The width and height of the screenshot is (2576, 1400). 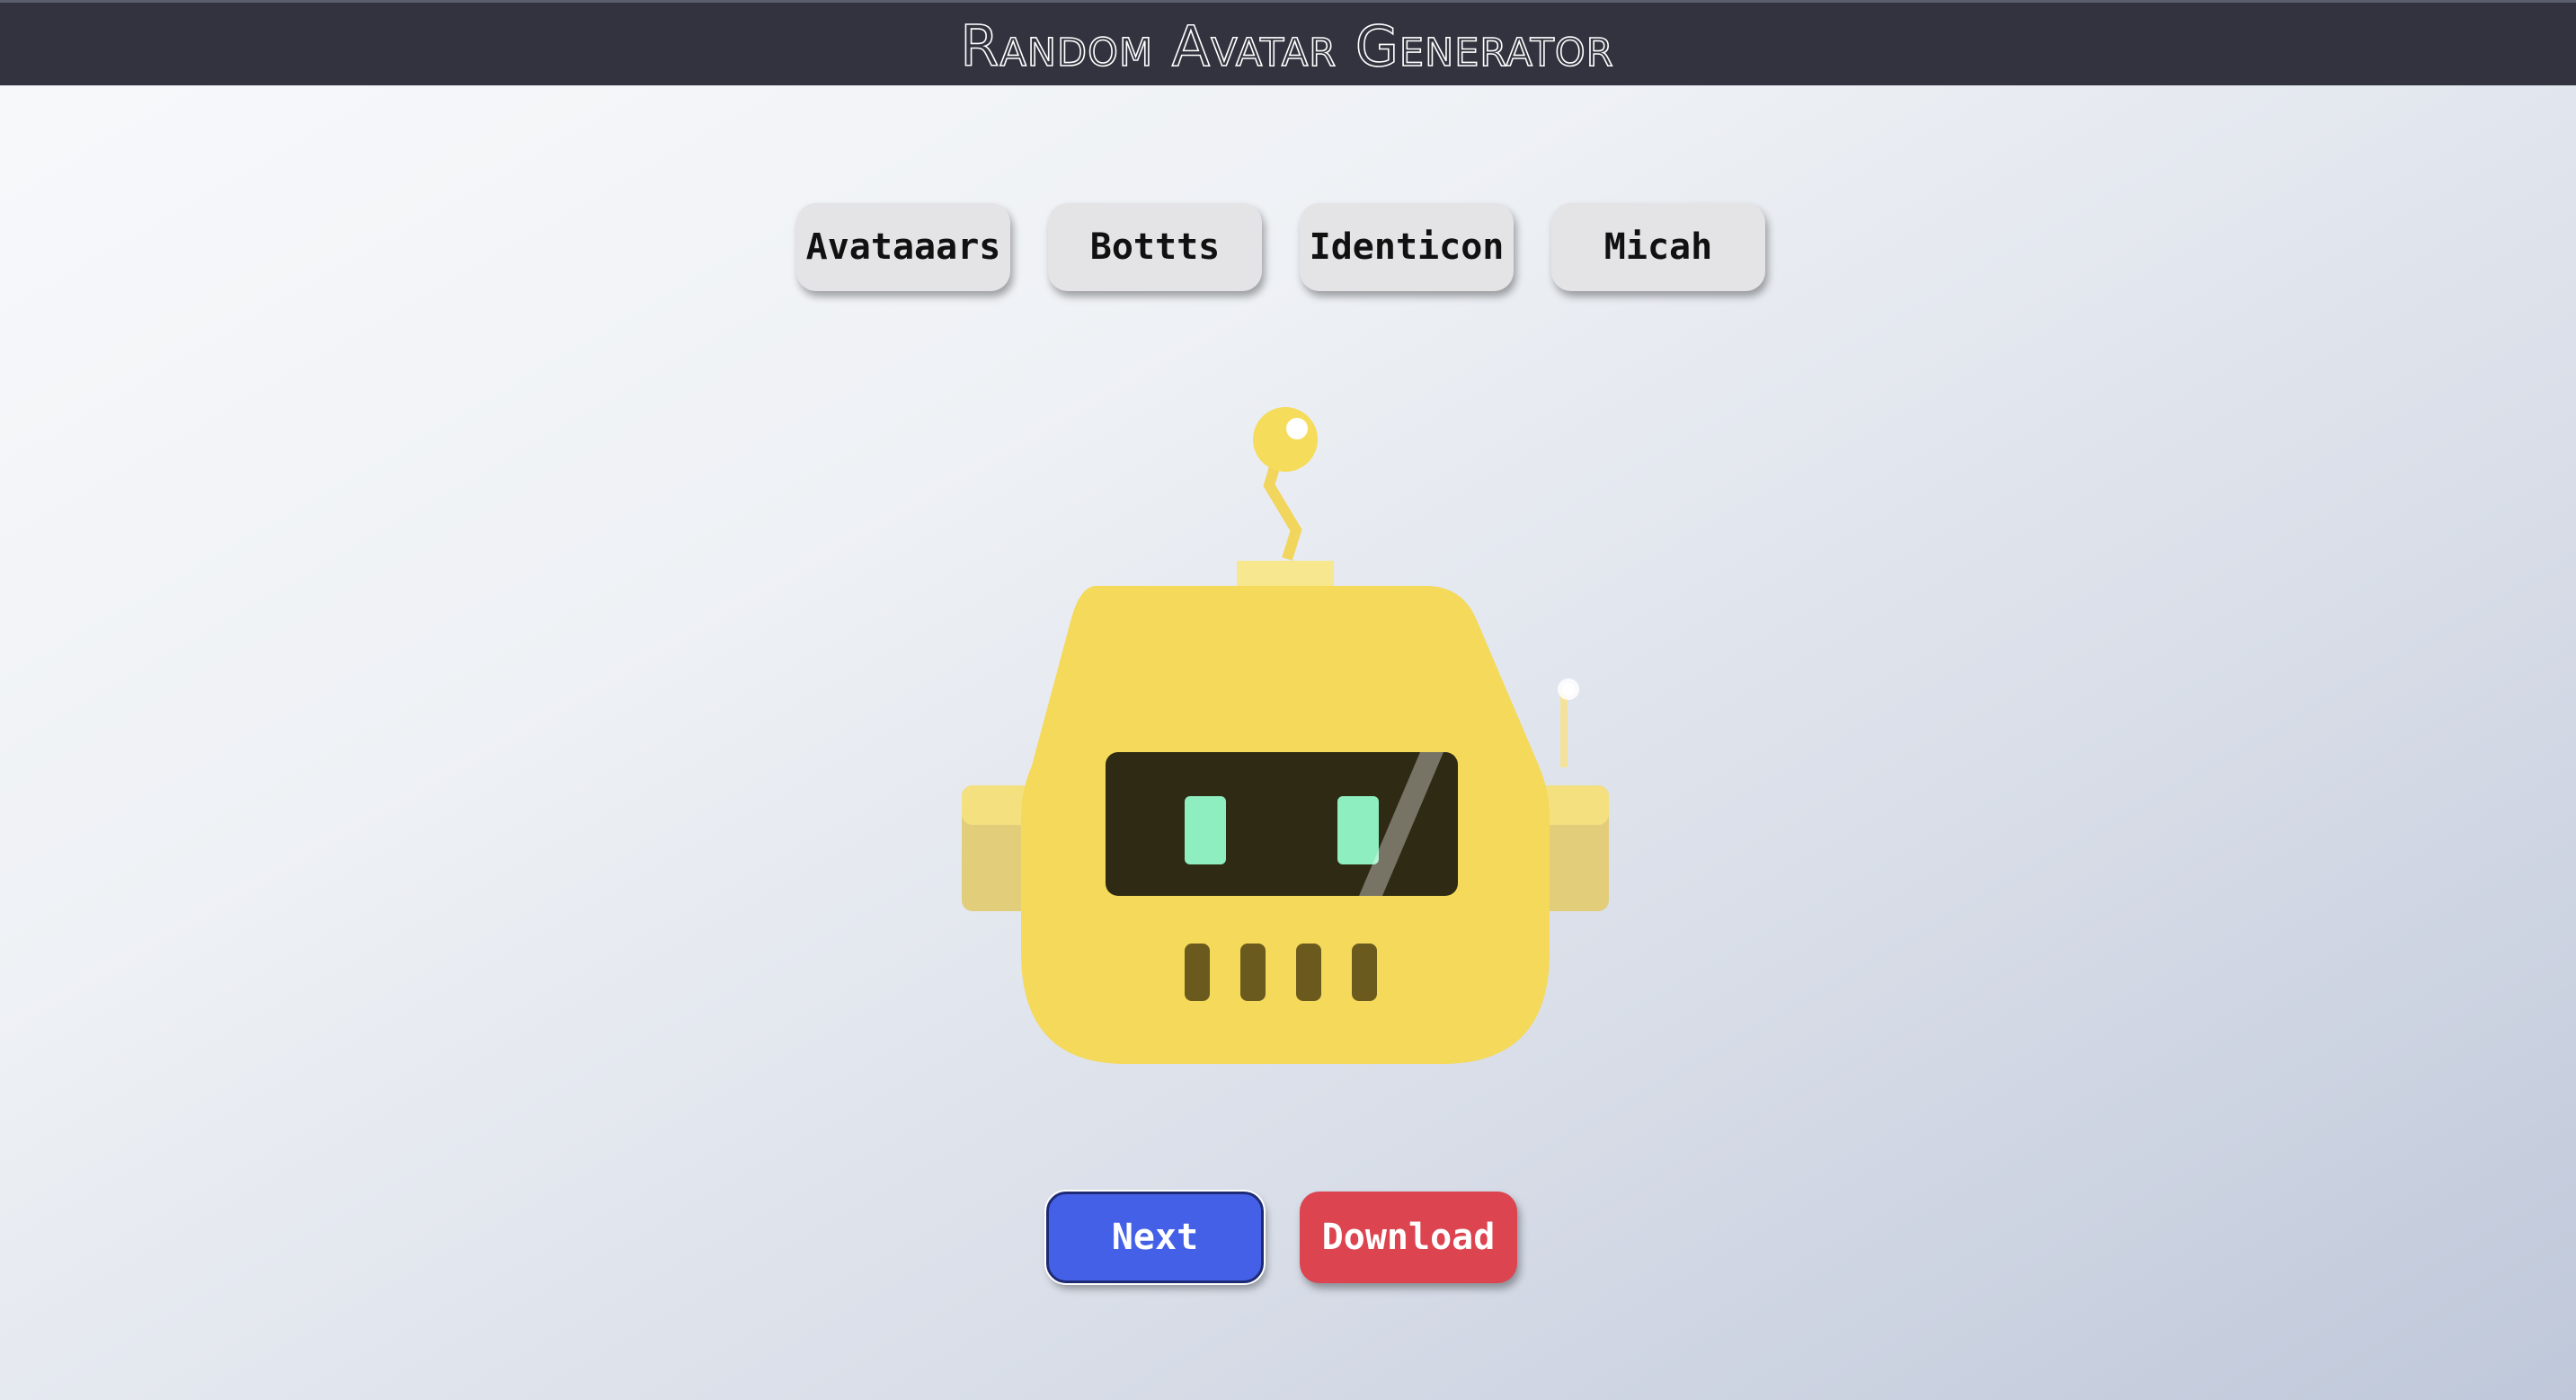 What do you see at coordinates (1155, 1237) in the screenshot?
I see `next-button: Next` at bounding box center [1155, 1237].